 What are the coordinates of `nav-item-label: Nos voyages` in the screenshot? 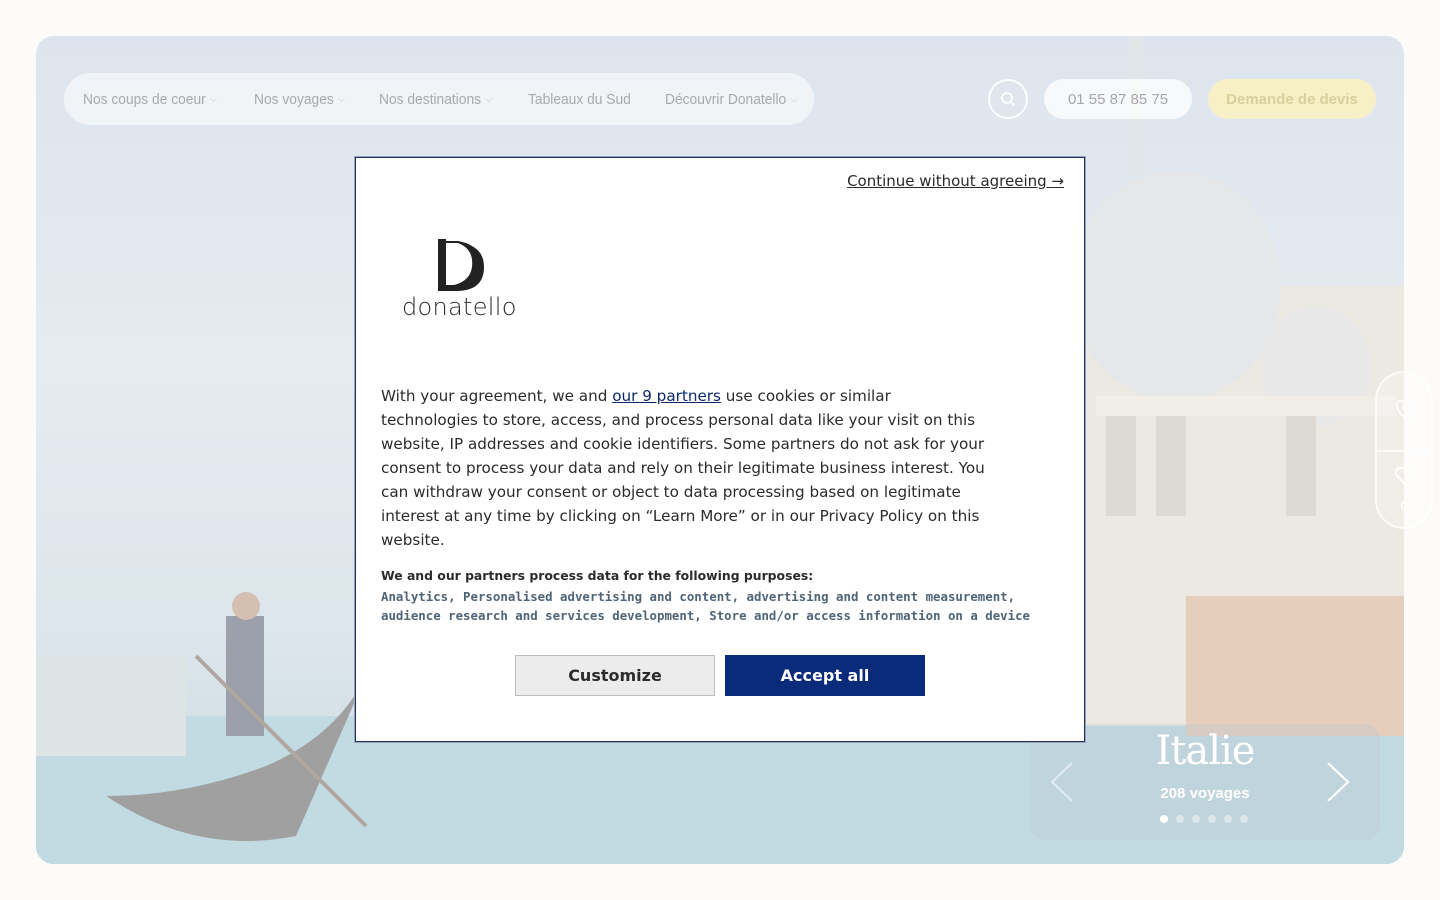 It's located at (294, 99).